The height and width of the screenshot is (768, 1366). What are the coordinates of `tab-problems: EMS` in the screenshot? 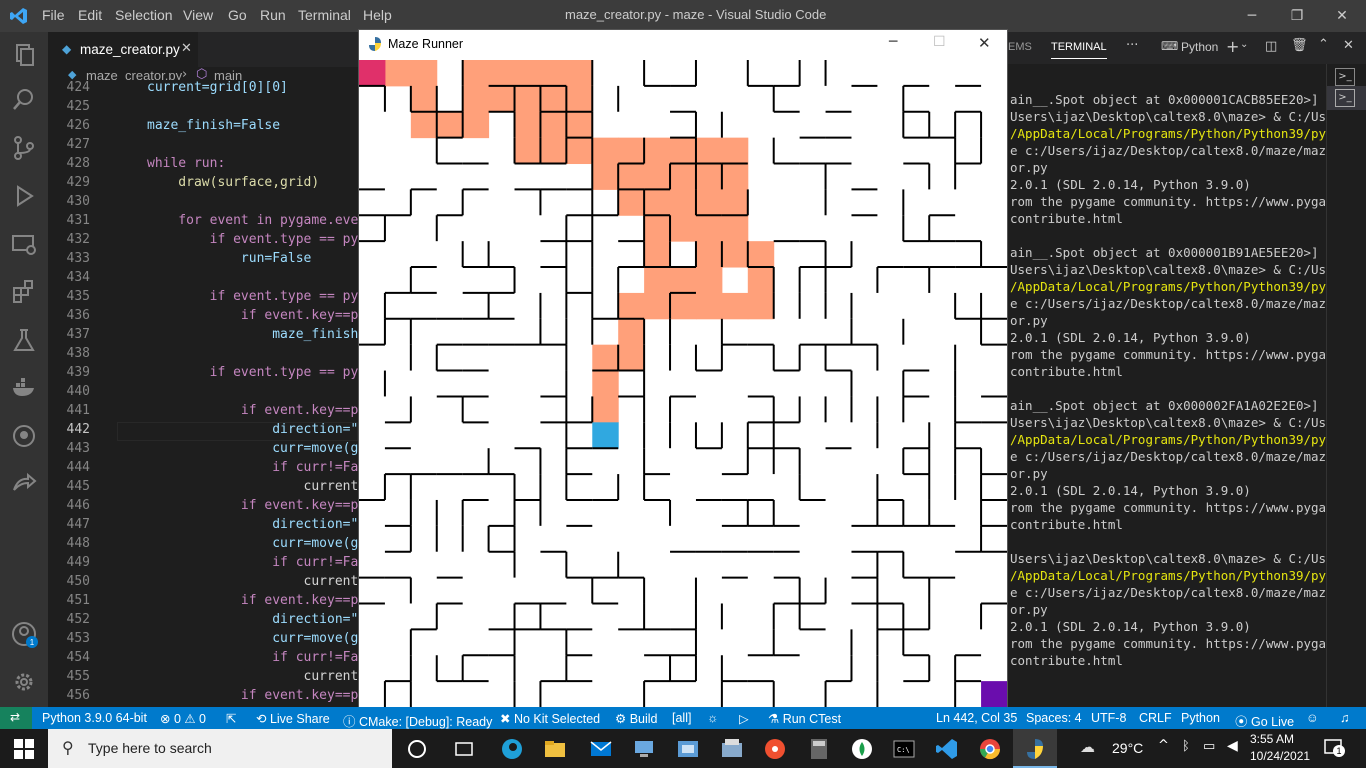 It's located at (1020, 47).